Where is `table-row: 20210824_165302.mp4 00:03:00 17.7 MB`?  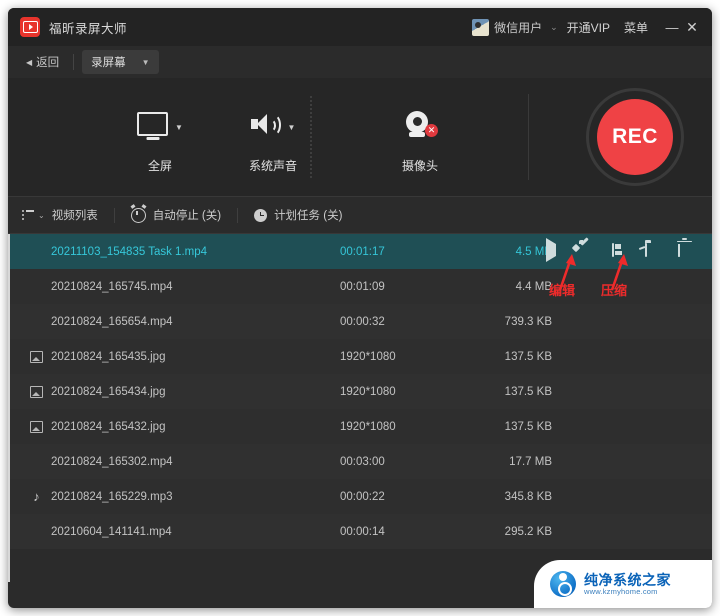 table-row: 20210824_165302.mp4 00:03:00 17.7 MB is located at coordinates (361, 461).